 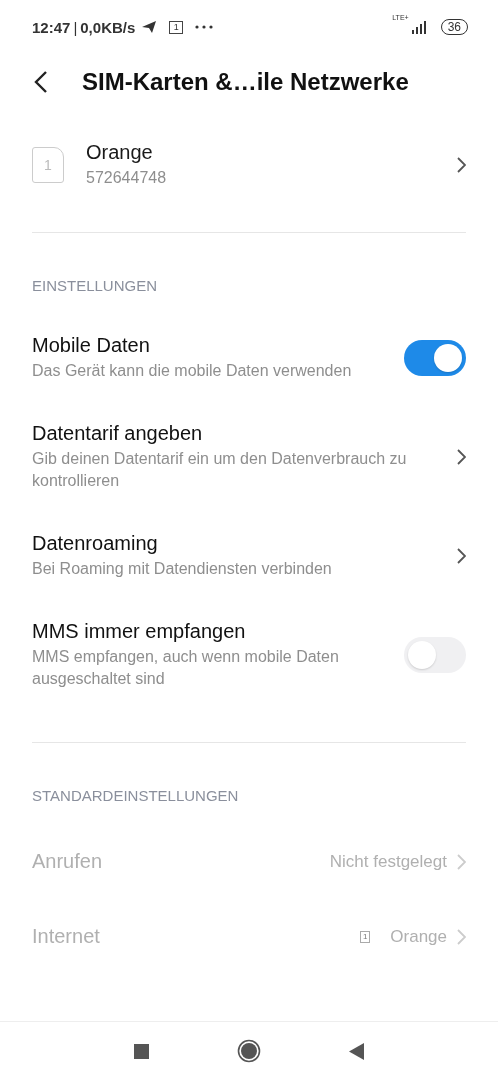 What do you see at coordinates (245, 82) in the screenshot?
I see `page-title: SIM-Karten &…ile Netzwerke` at bounding box center [245, 82].